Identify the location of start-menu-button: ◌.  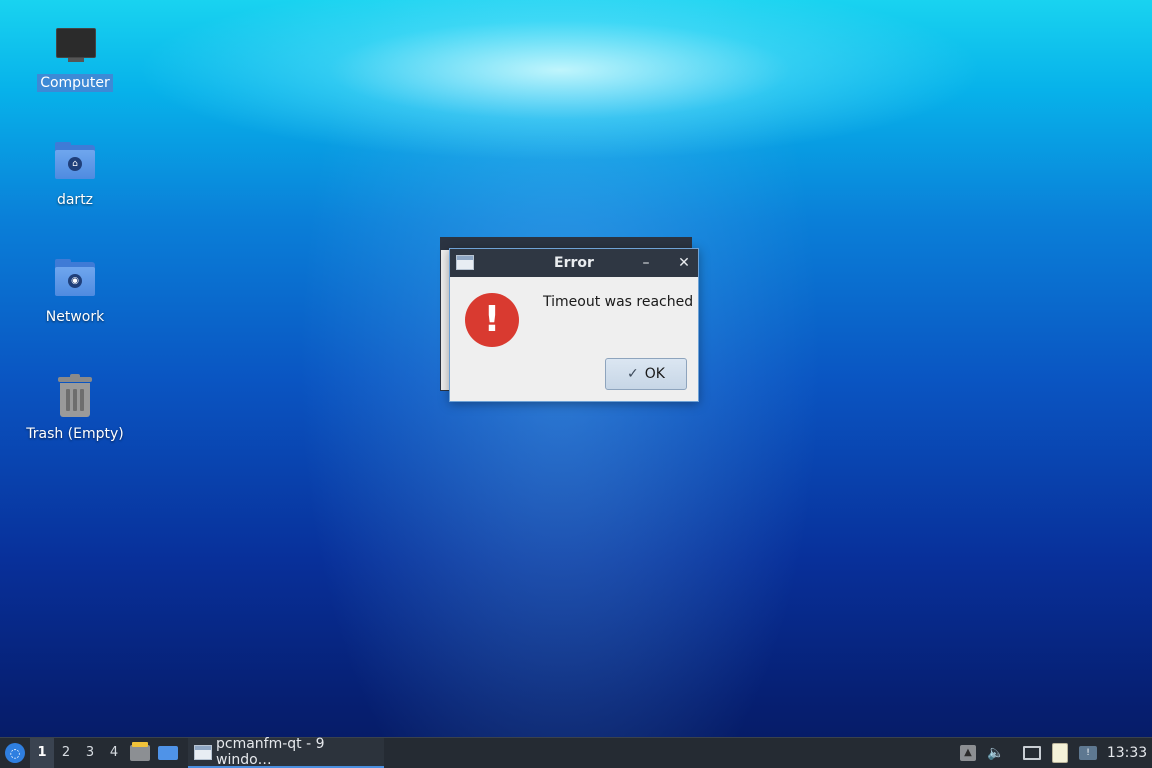
(15, 753).